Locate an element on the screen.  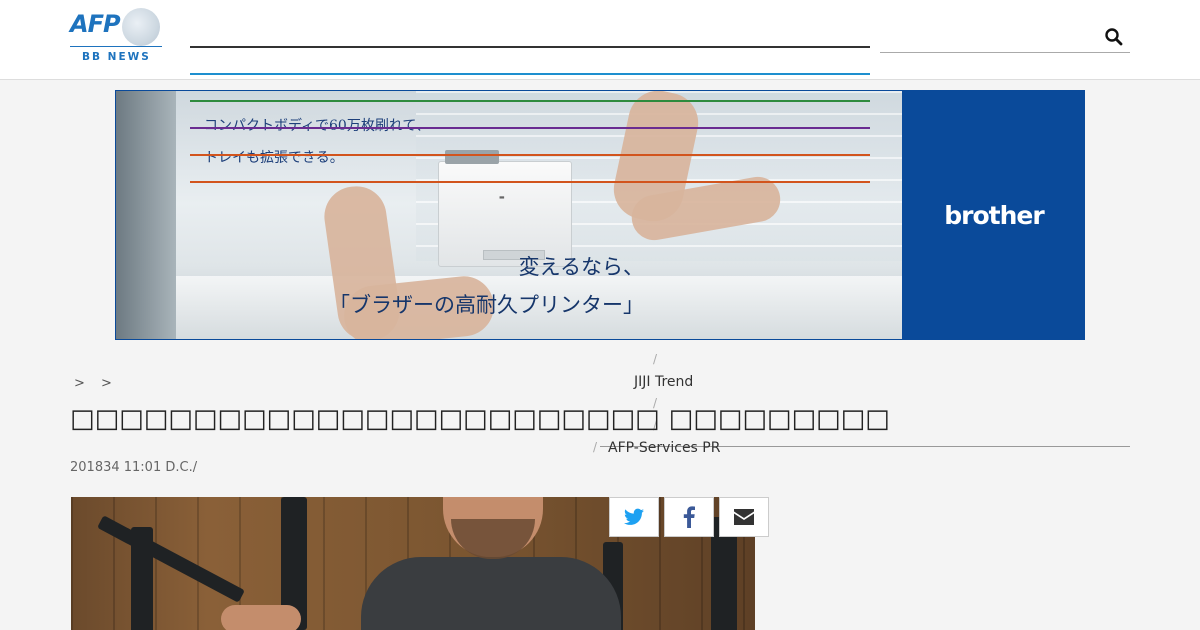
site-header: AFP BB NEWS is located at coordinates (600, 40).